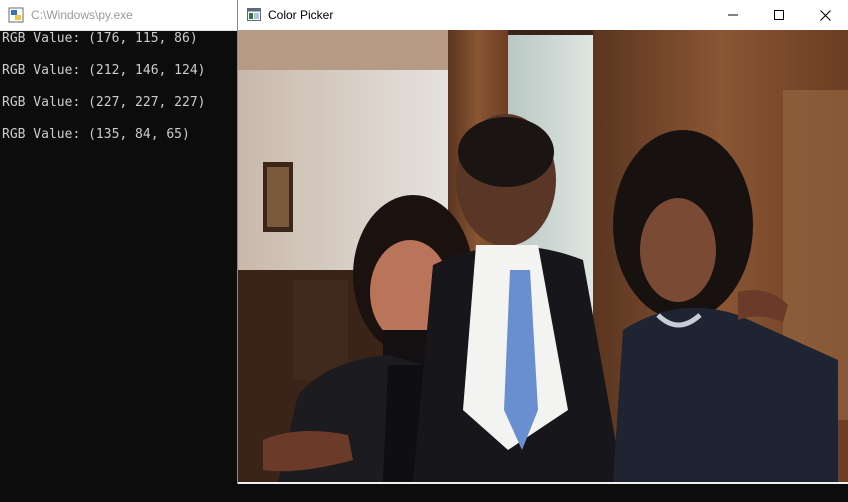  I want to click on python-icon, so click(16, 15).